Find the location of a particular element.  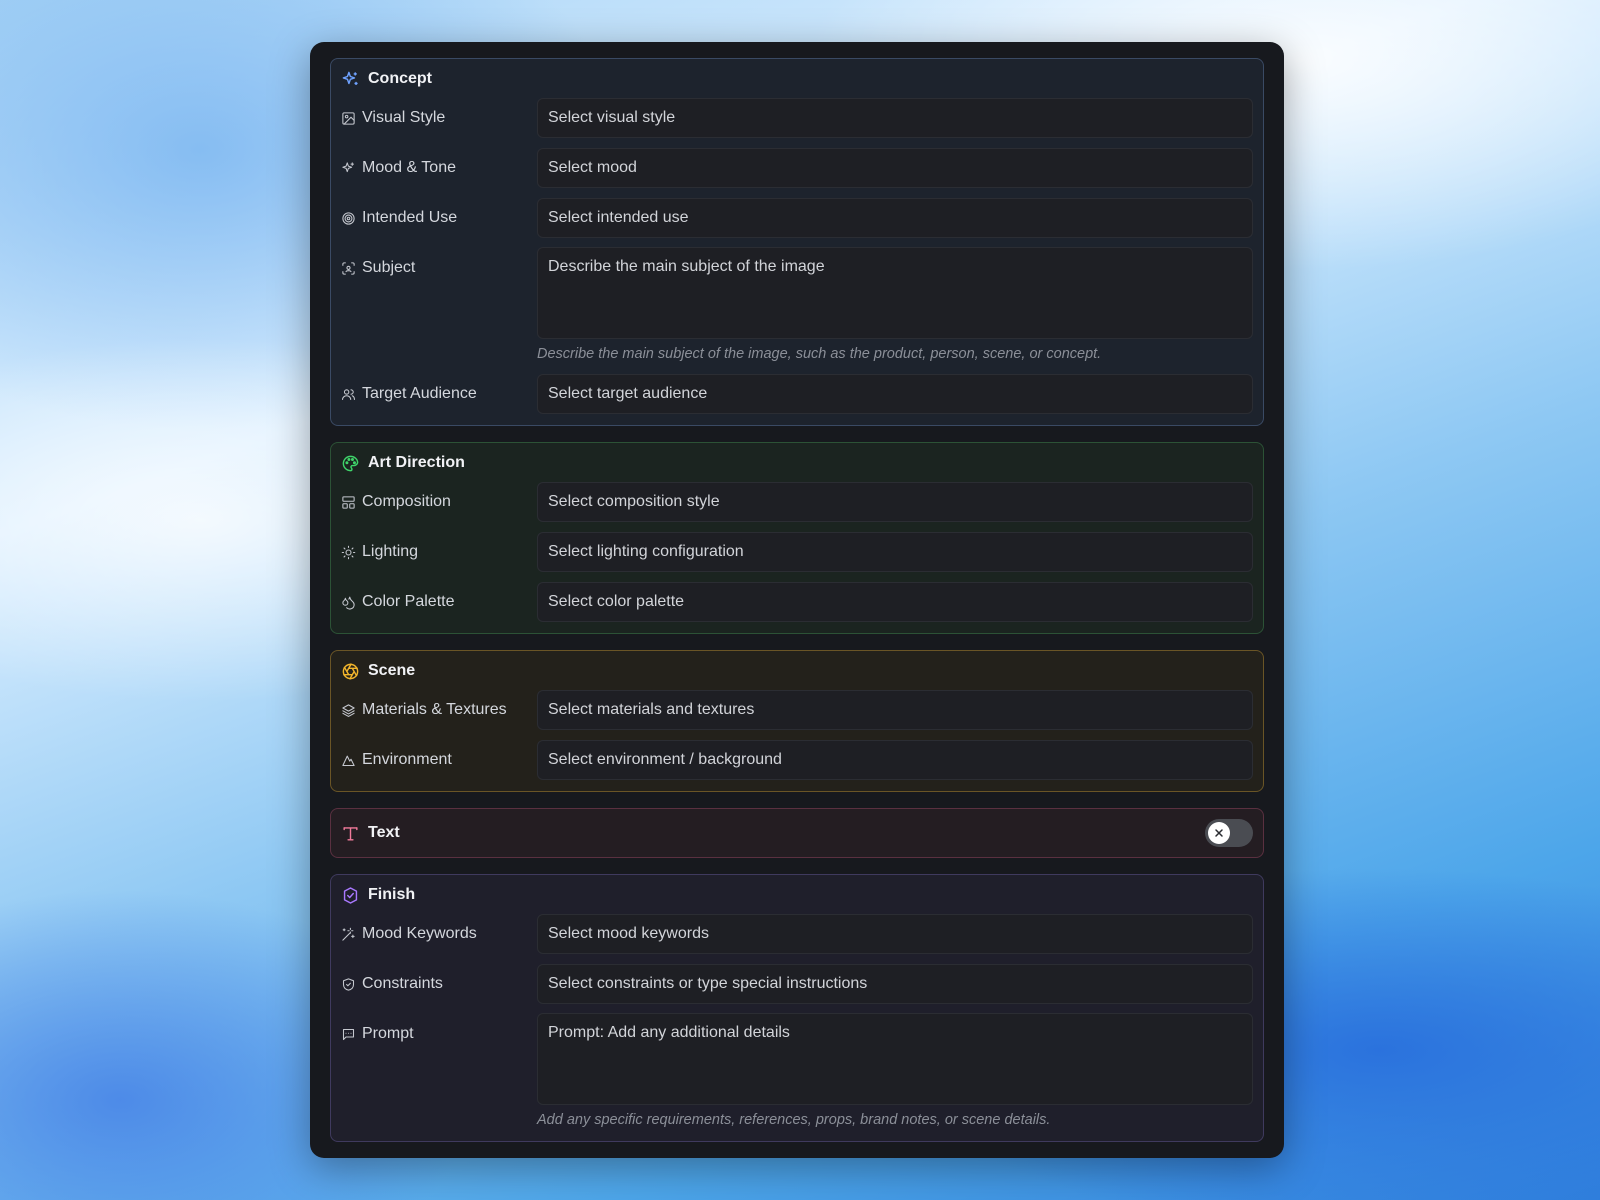

prompt-textarea: Prompt: Add any additional details is located at coordinates (895, 1059).